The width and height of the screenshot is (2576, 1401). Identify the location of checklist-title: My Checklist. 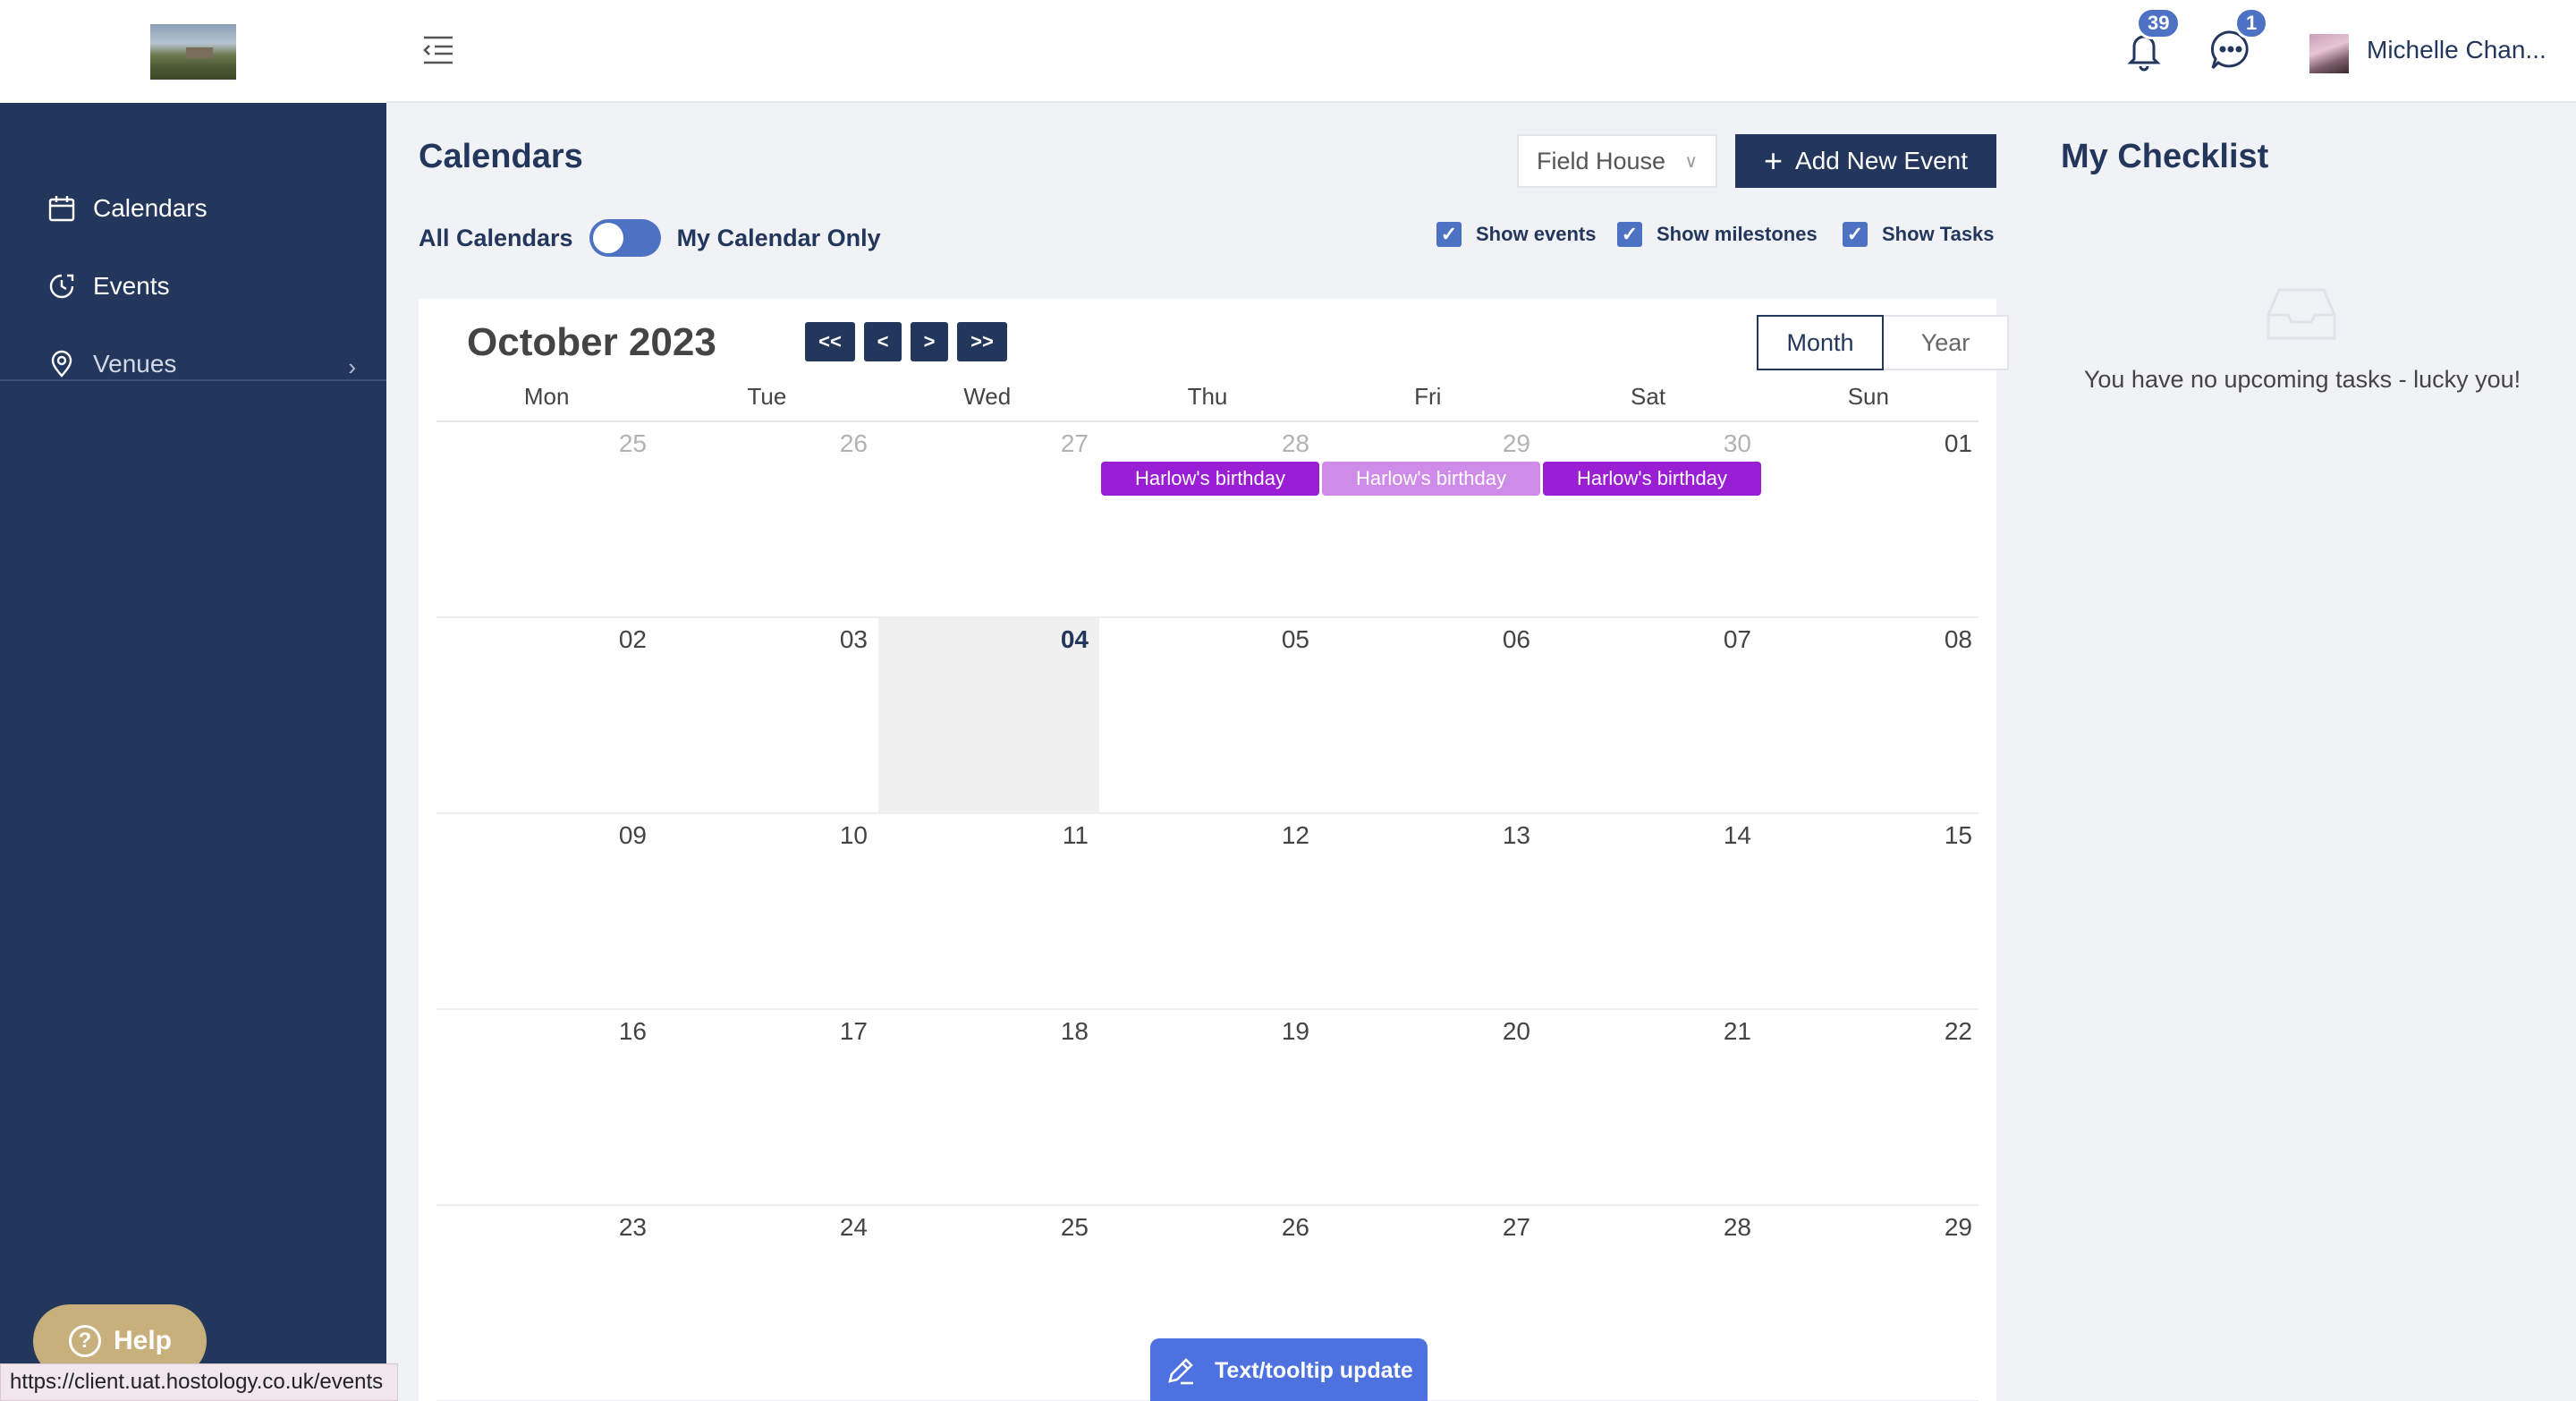
(2165, 156).